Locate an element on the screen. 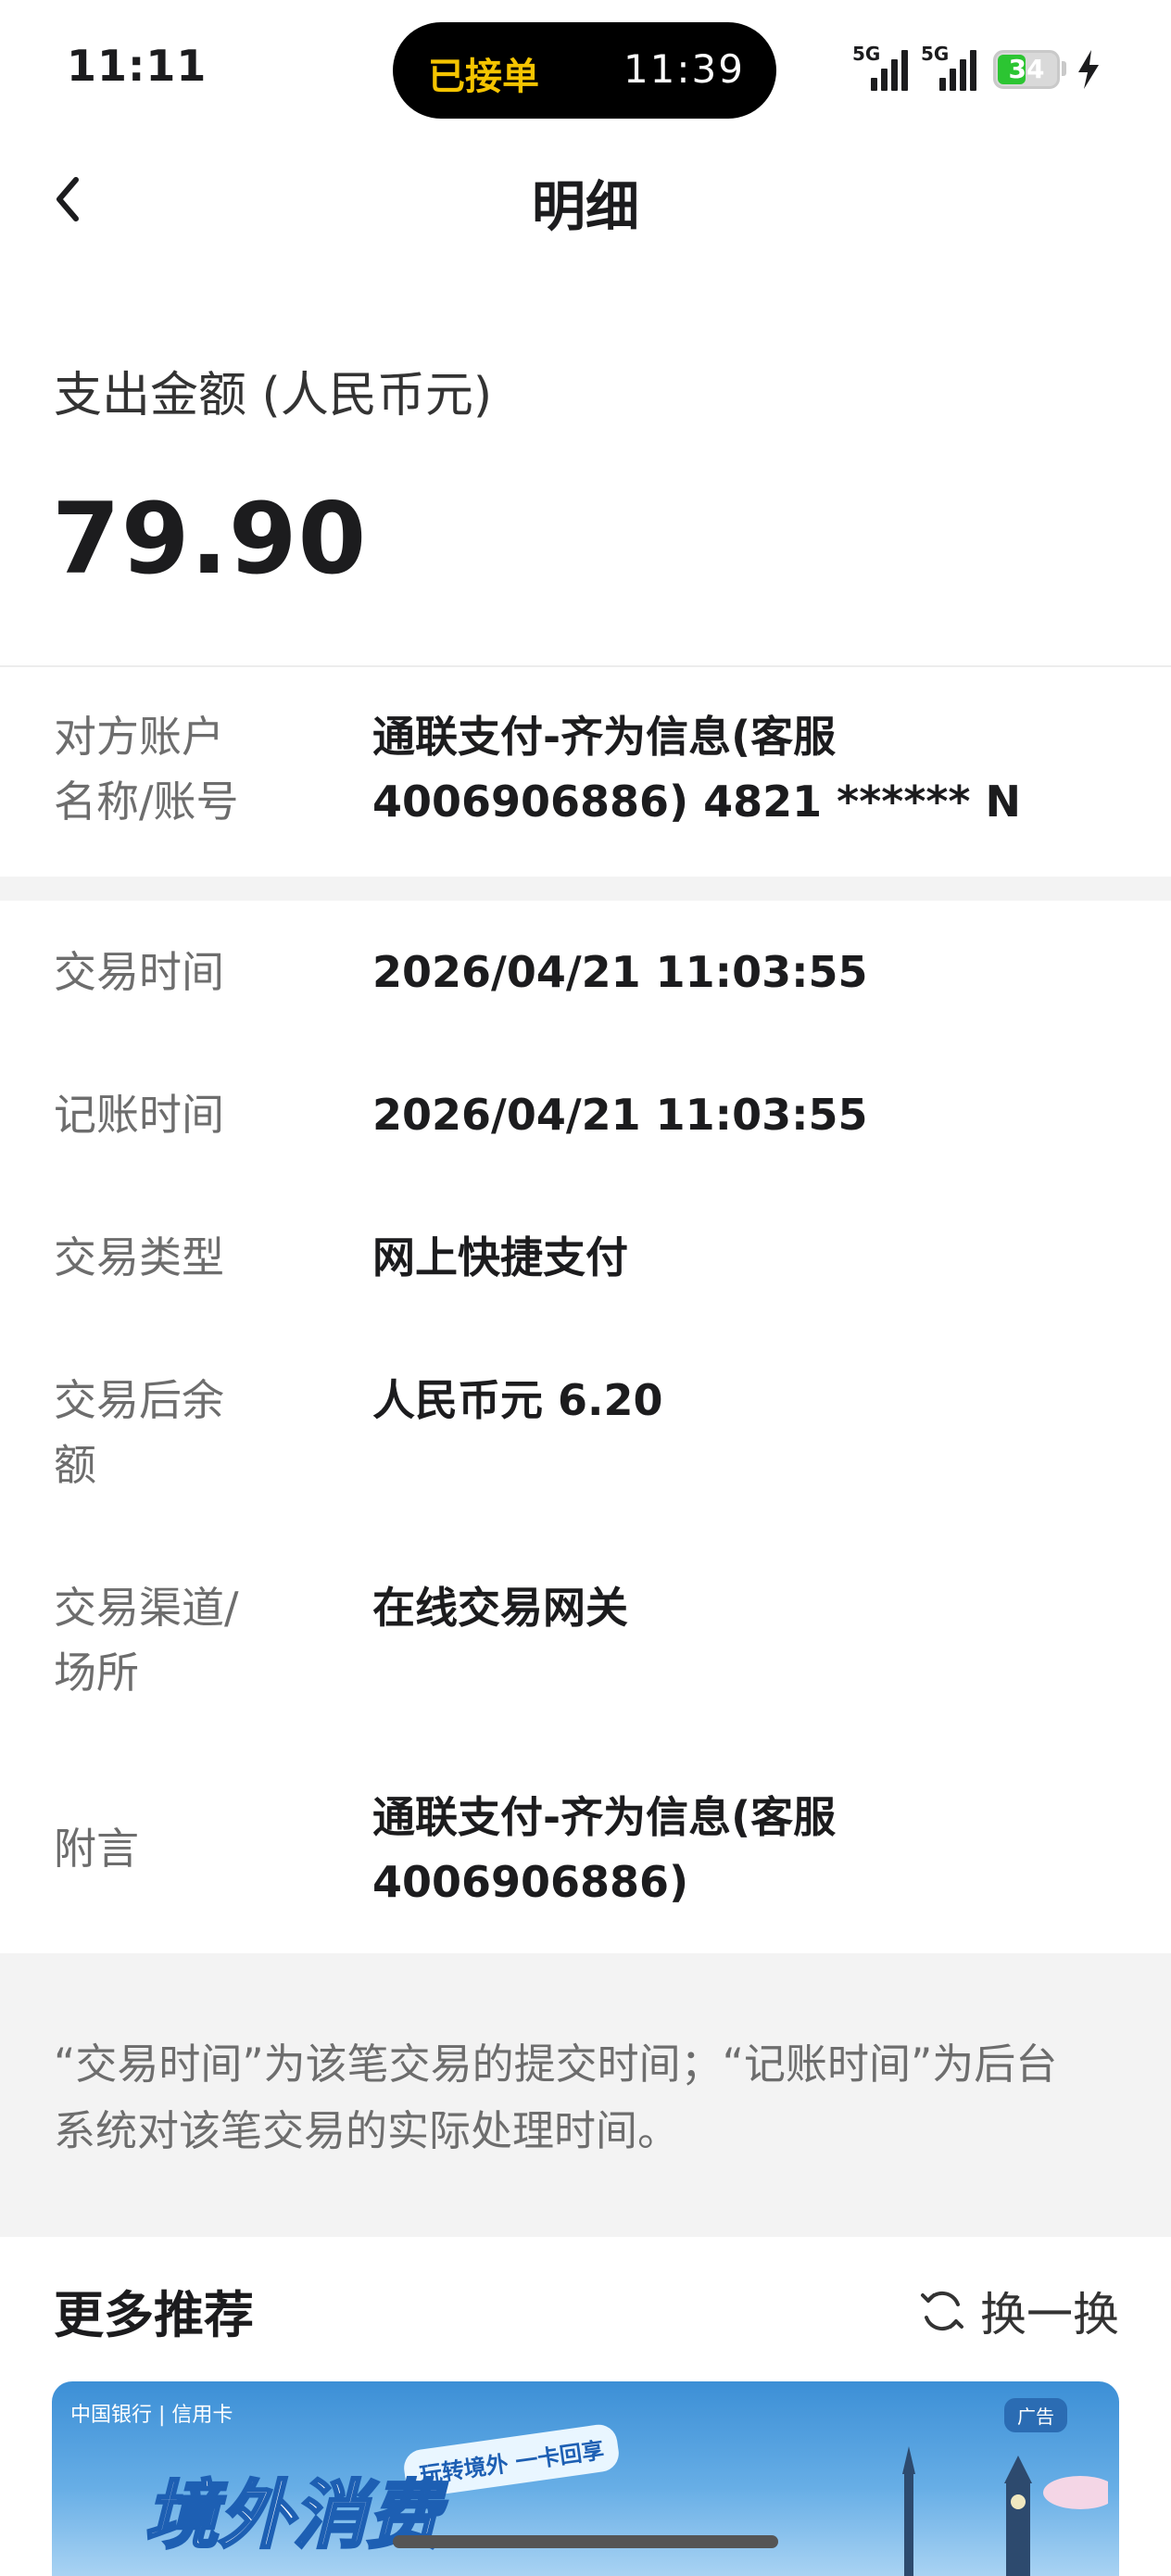 This screenshot has height=2576, width=1171. detail-label-balance: 交易后余 额 is located at coordinates (139, 1432).